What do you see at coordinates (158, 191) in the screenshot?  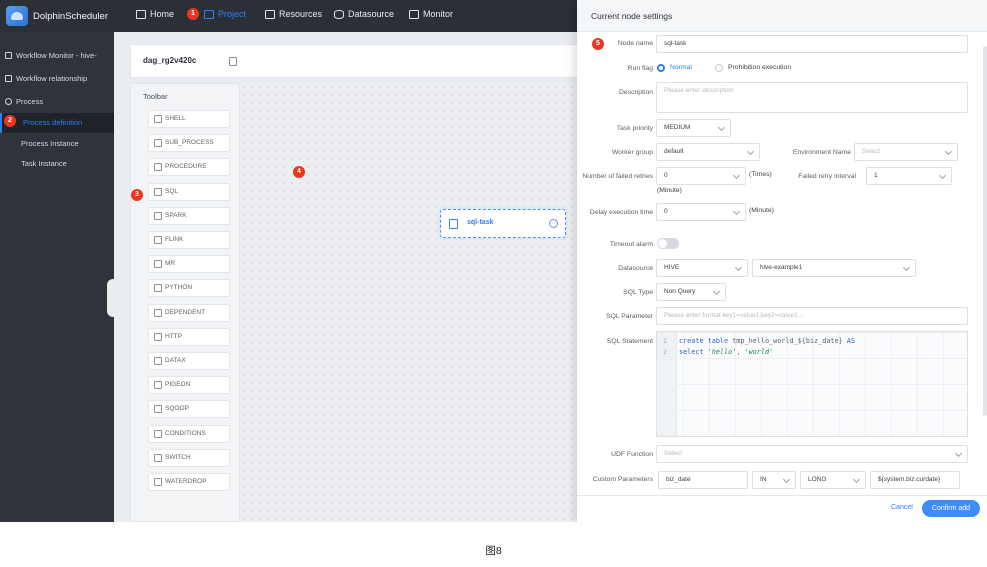 I see `sql-icon` at bounding box center [158, 191].